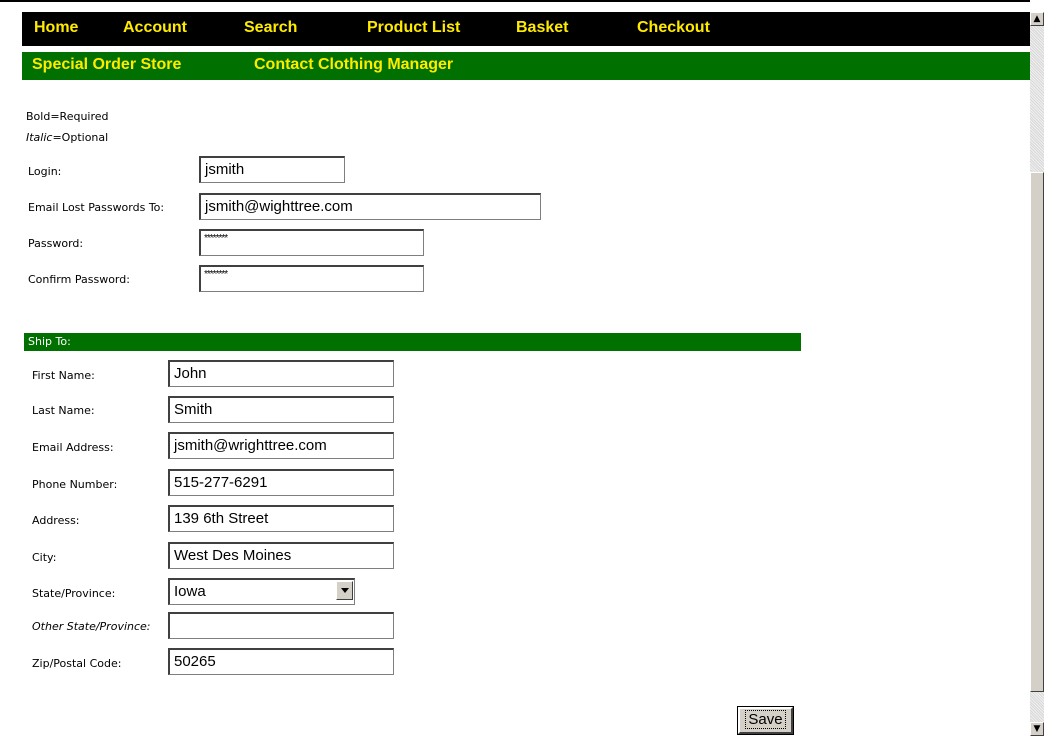  Describe the element at coordinates (311, 278) in the screenshot. I see `confirm-password-input: ********` at that location.